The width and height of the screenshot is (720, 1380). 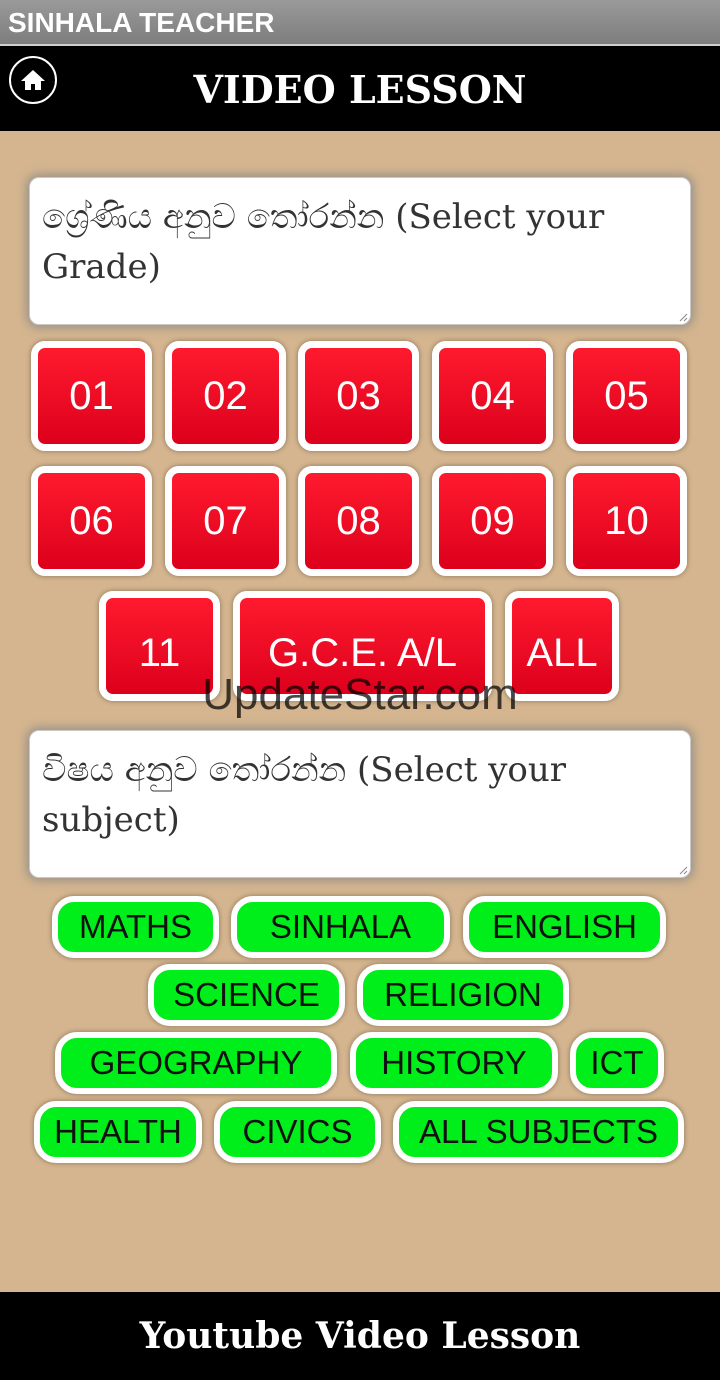 I want to click on subject-button-all-subjects: ALL SUBJECTS, so click(x=538, y=1132).